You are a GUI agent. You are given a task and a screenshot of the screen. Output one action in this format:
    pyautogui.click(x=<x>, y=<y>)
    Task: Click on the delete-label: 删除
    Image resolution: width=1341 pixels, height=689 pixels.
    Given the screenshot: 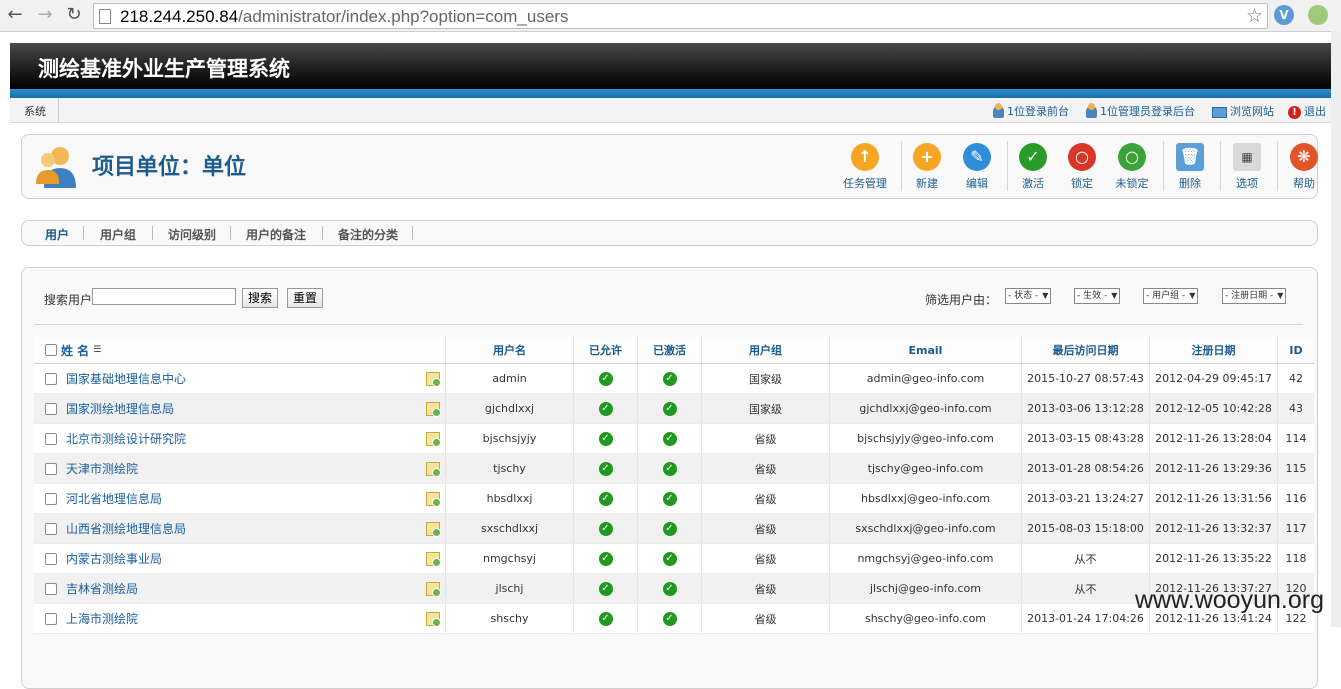 What is the action you would take?
    pyautogui.click(x=1190, y=183)
    